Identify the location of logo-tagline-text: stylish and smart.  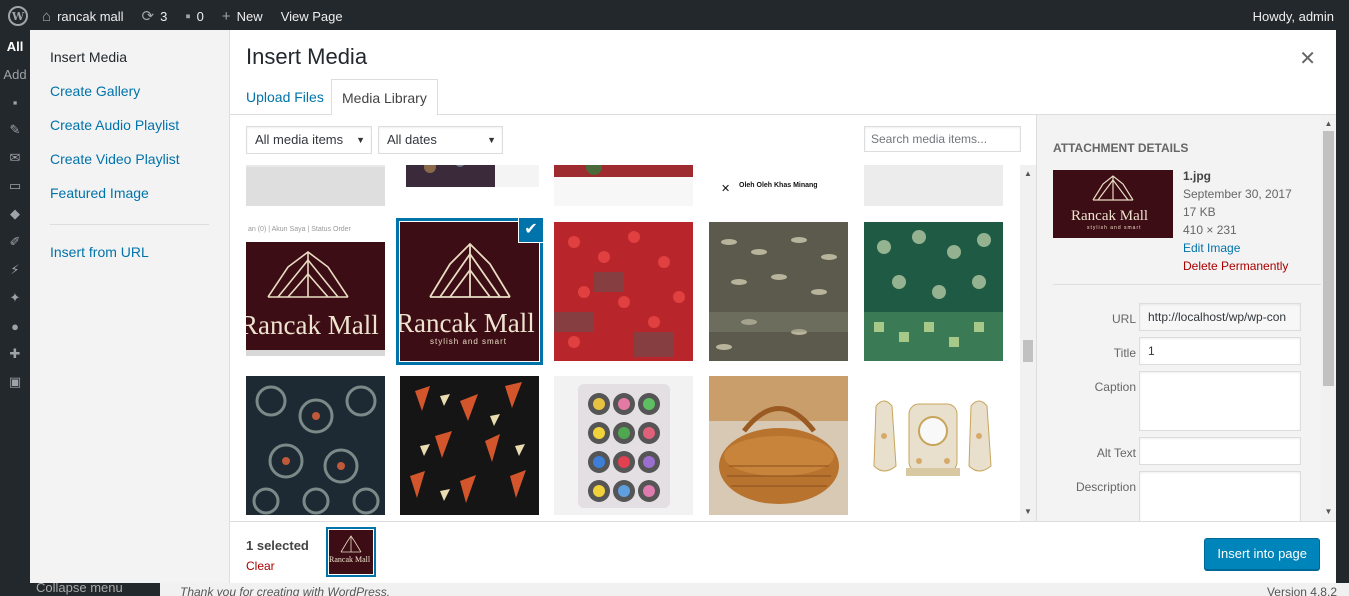
(1114, 228).